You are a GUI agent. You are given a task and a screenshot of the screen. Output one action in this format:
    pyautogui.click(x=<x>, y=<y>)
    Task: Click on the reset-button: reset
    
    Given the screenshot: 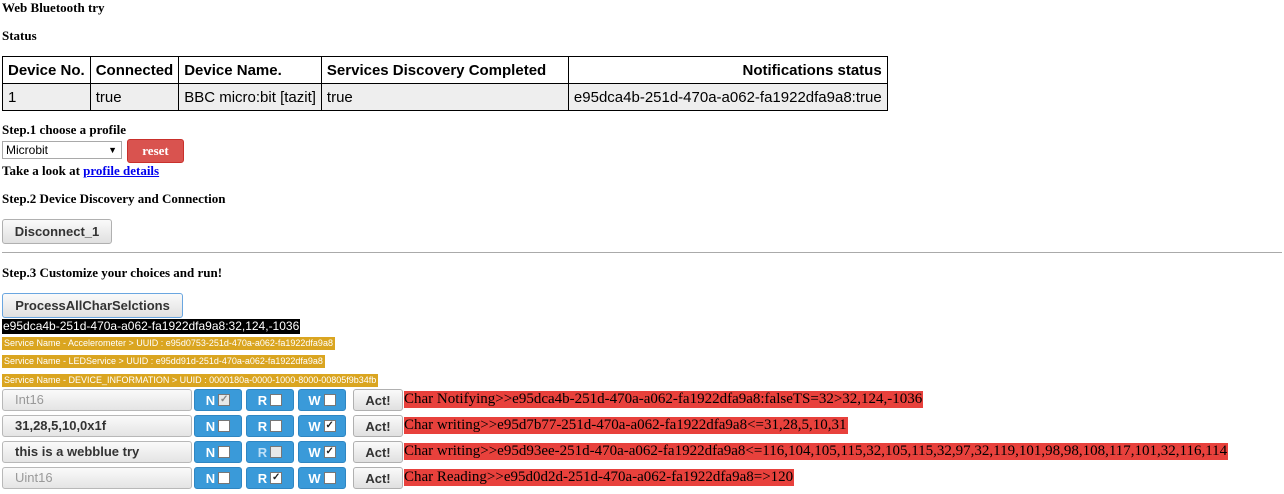 What is the action you would take?
    pyautogui.click(x=155, y=151)
    